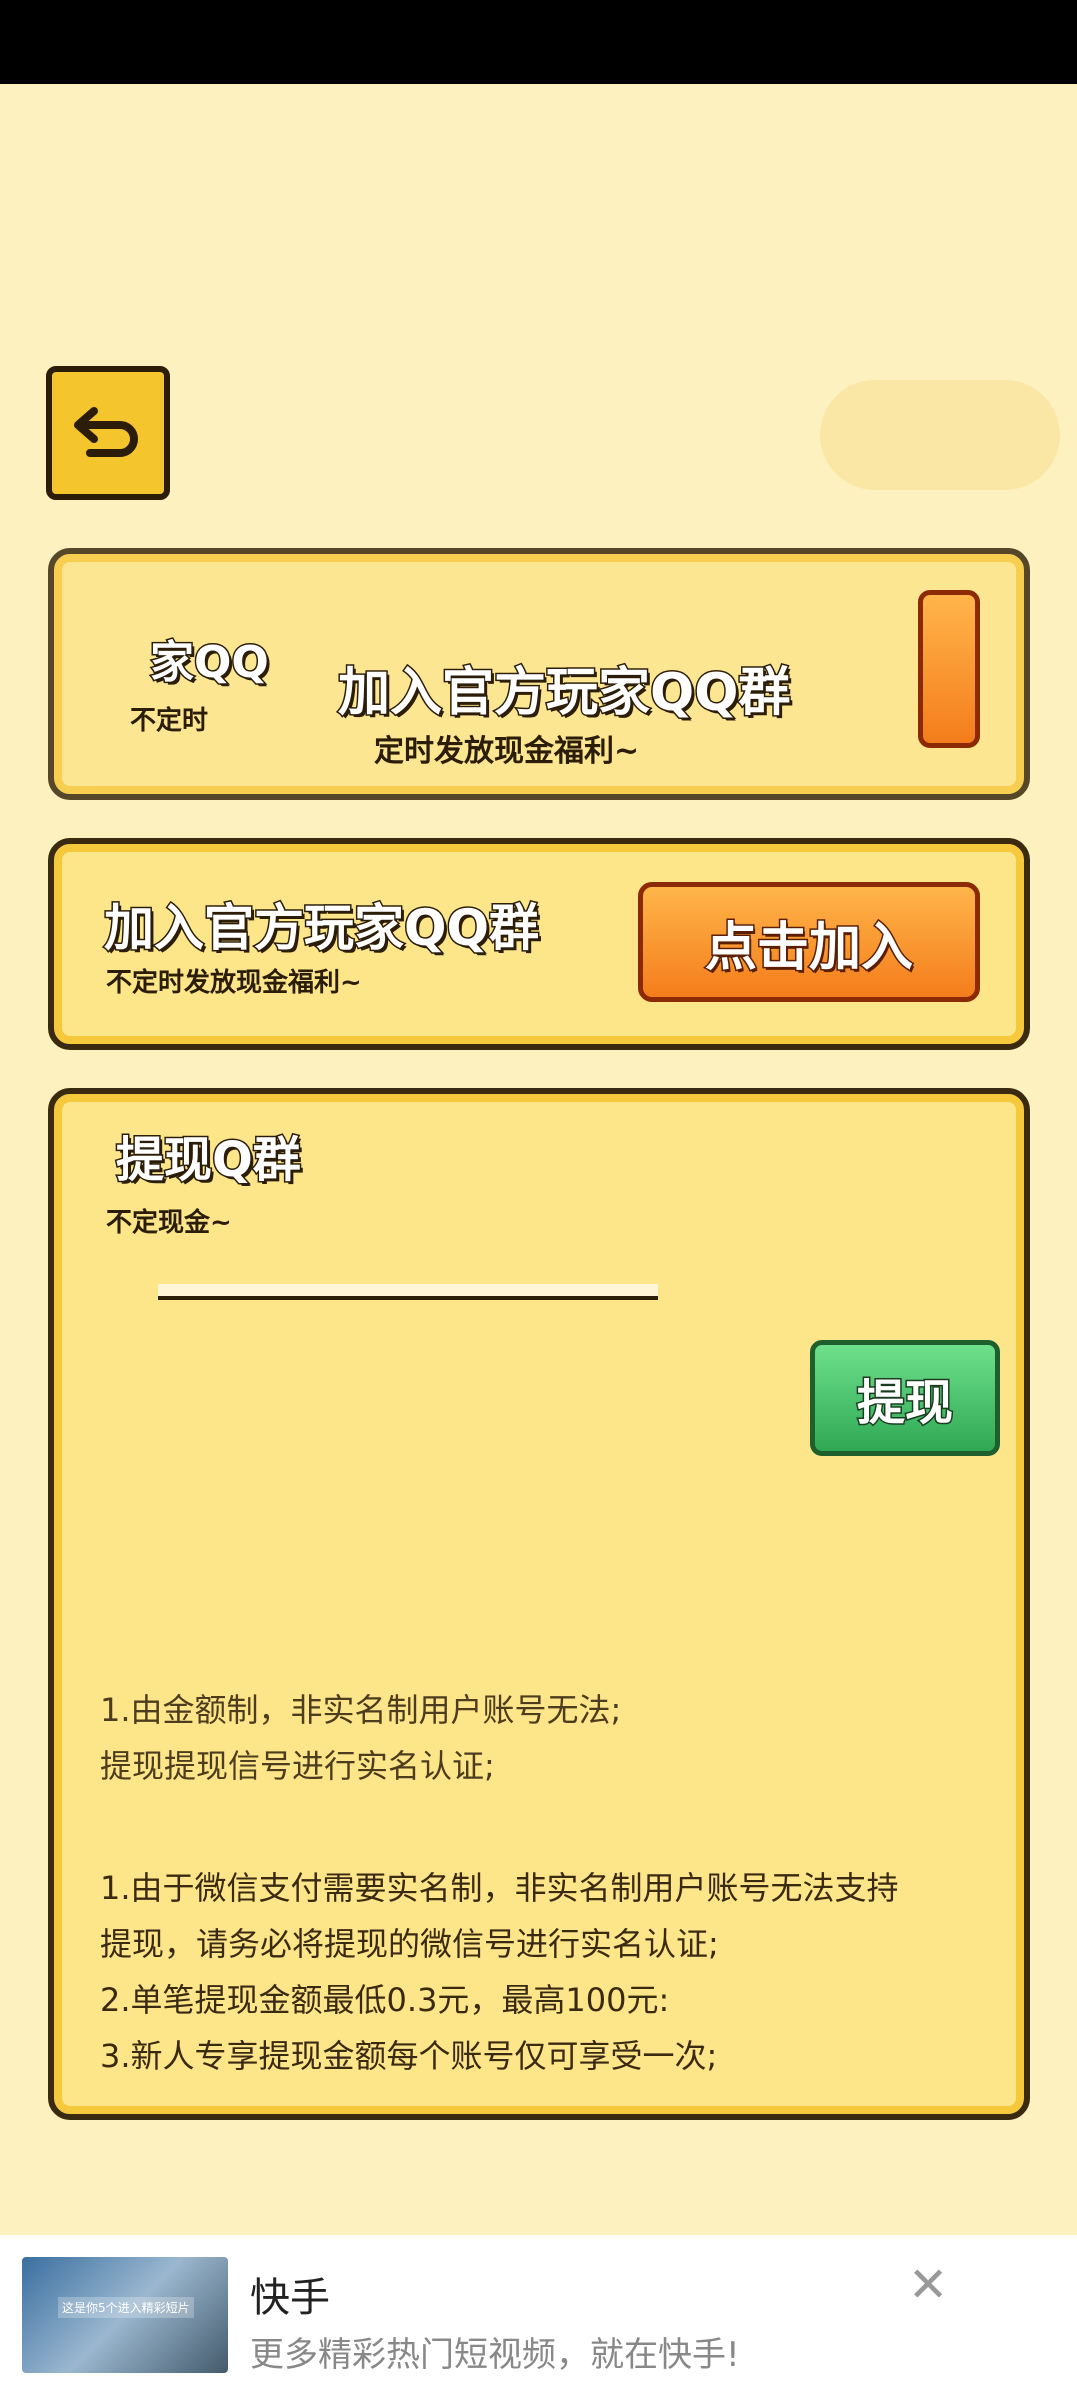  What do you see at coordinates (809, 942) in the screenshot?
I see `join-qq-group-button: 点击加入` at bounding box center [809, 942].